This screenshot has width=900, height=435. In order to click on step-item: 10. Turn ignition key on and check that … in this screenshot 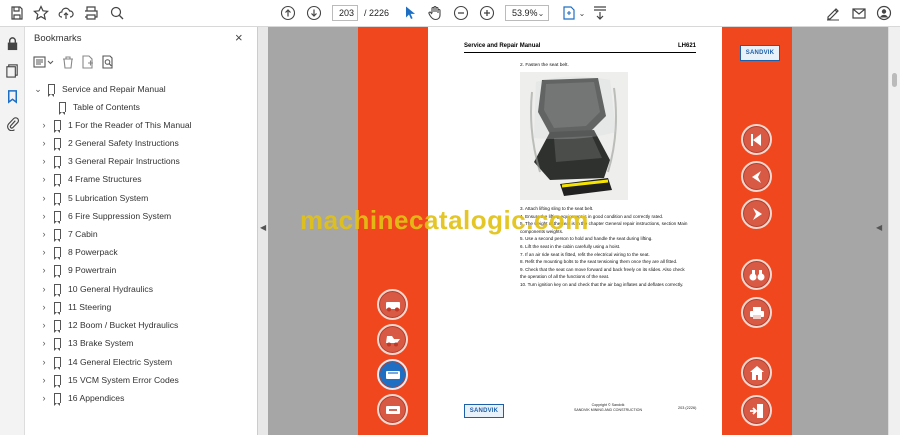, I will do `click(602, 284)`.